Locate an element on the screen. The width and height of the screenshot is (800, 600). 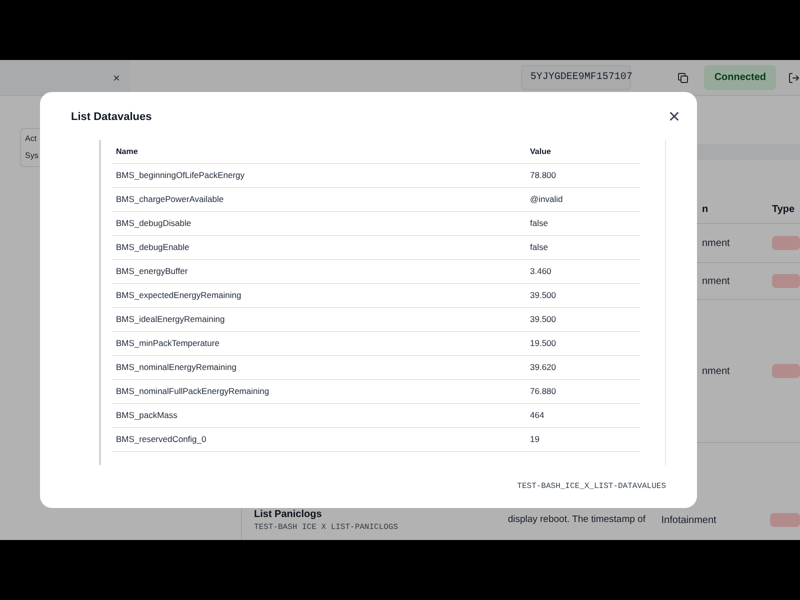
table-cell-text: BMS_expectedEnergyRemaining is located at coordinates (178, 295).